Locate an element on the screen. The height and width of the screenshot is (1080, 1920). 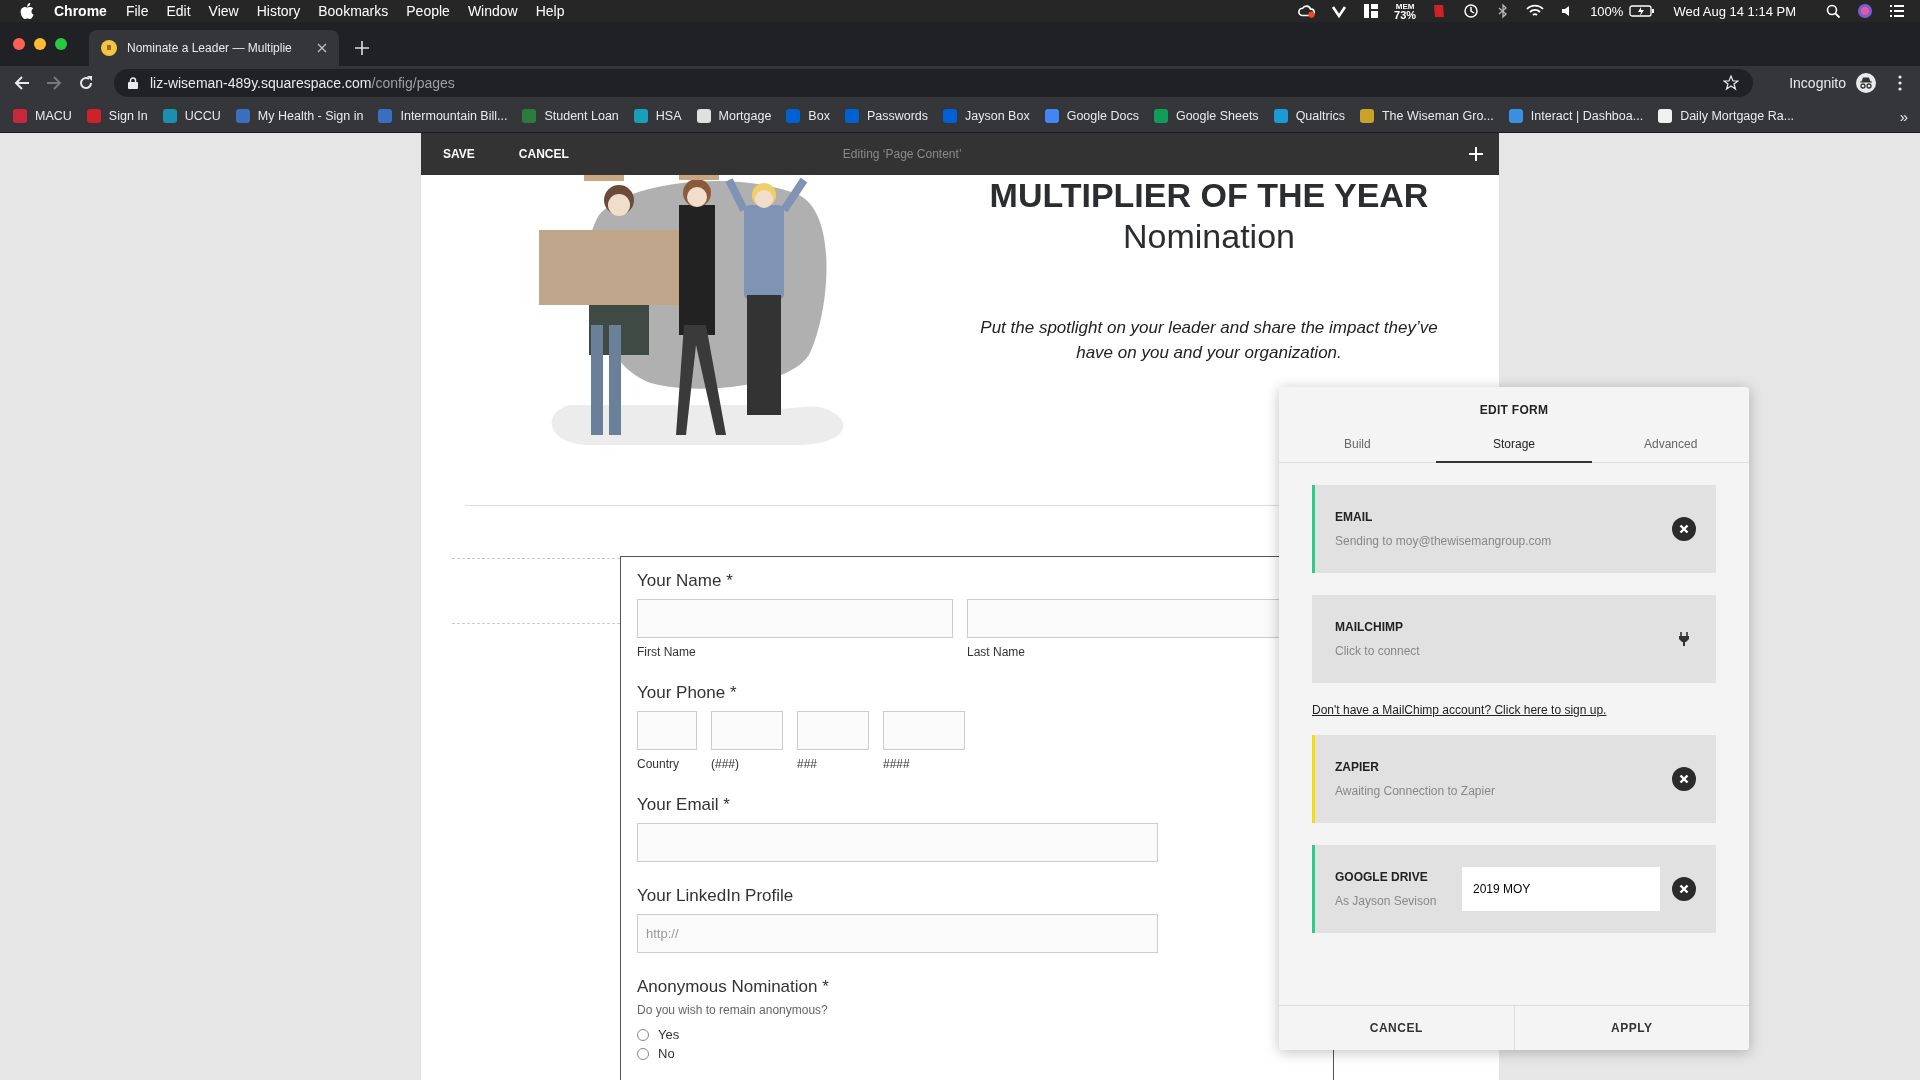
url-text: liz-wiseman-489y.squarespace.com/config/pages is located at coordinates (302, 83).